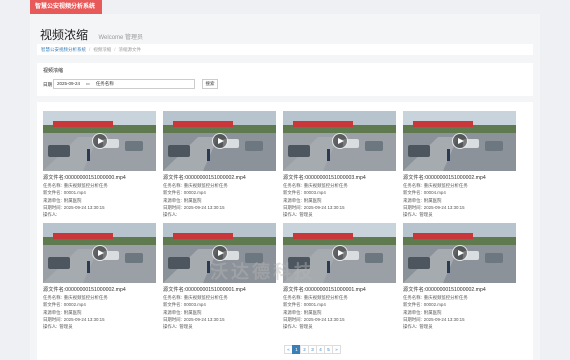  I want to click on search-button: 搜索, so click(210, 84).